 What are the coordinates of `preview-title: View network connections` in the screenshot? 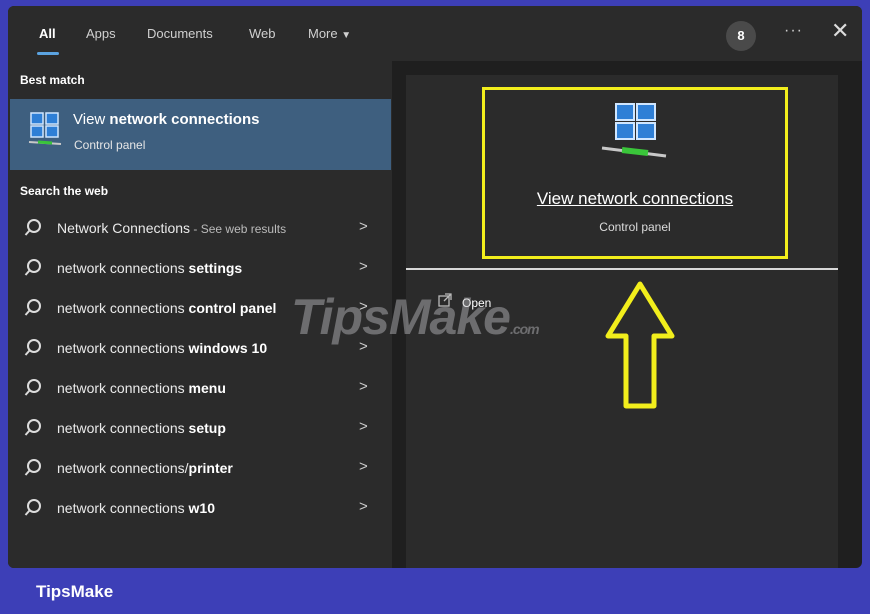 It's located at (635, 199).